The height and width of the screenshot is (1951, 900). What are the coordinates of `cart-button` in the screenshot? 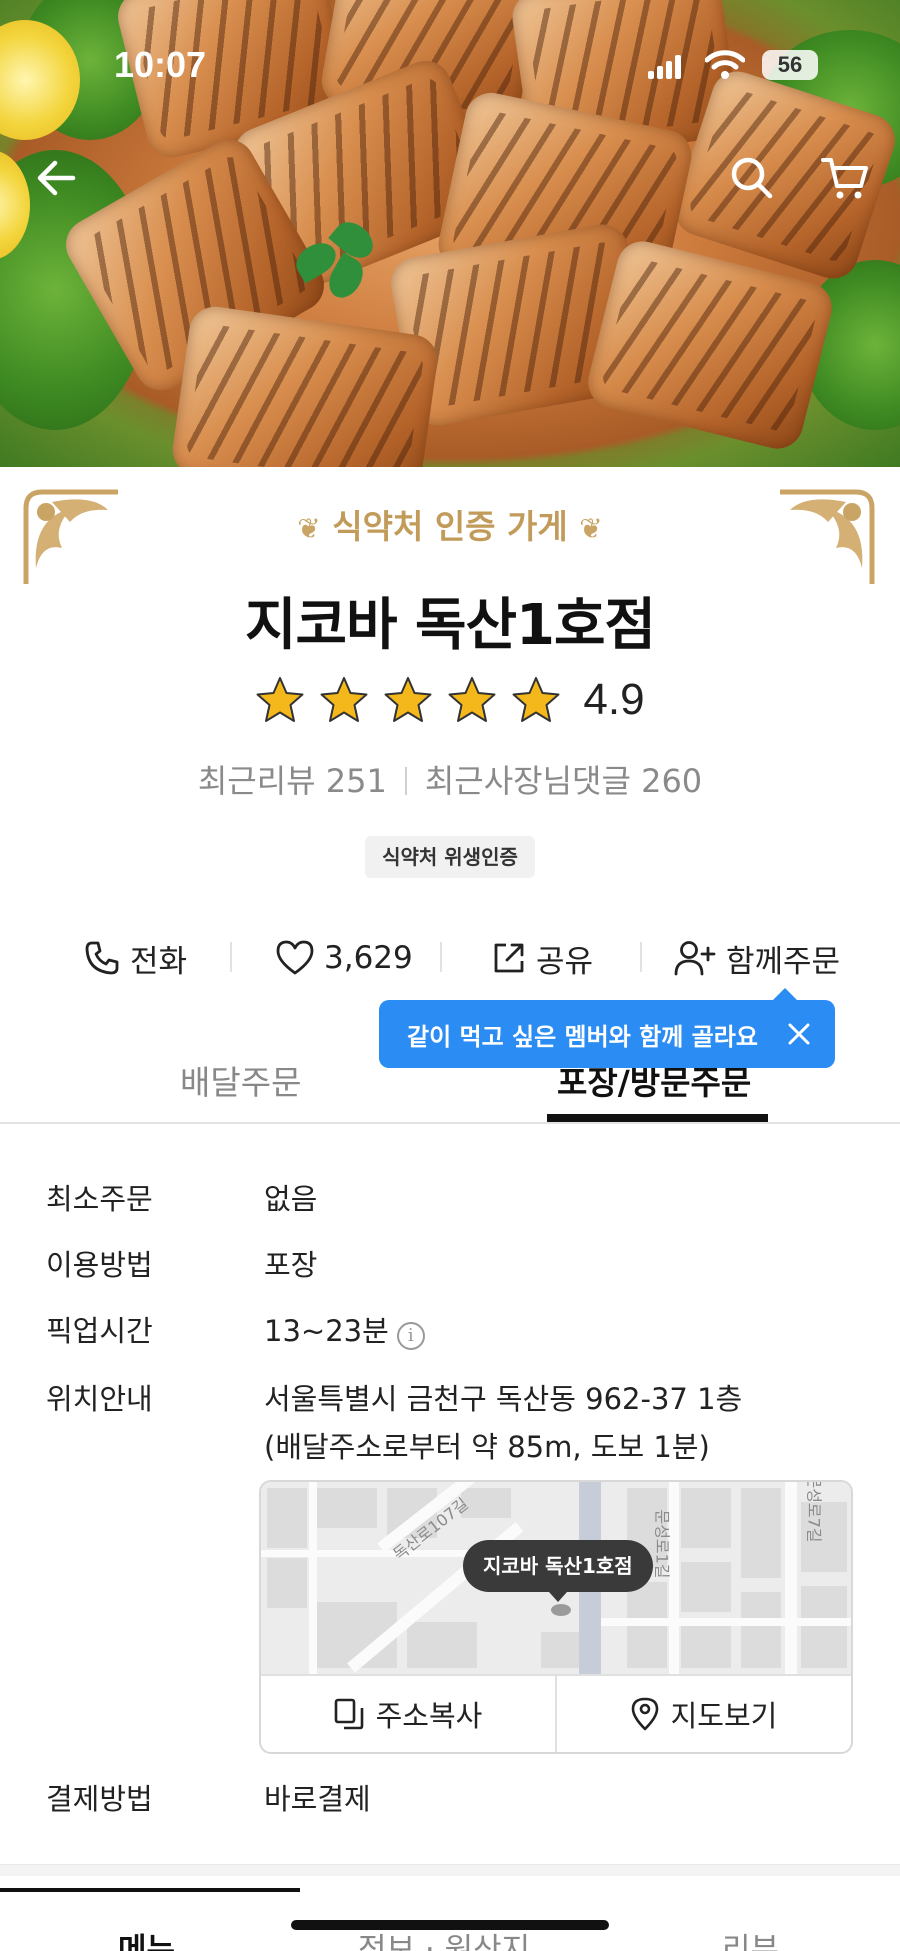 It's located at (845, 178).